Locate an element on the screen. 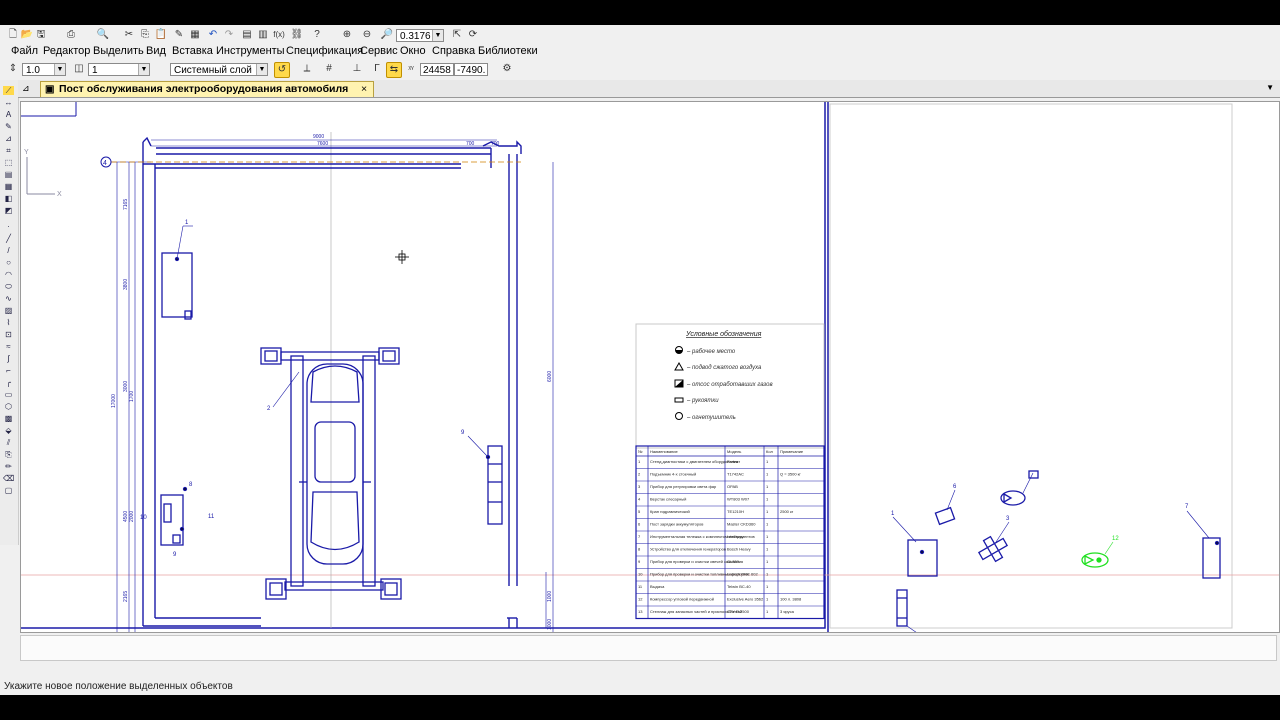 Image resolution: width=1280 pixels, height=720 pixels. menu-file: Файл is located at coordinates (24, 51).